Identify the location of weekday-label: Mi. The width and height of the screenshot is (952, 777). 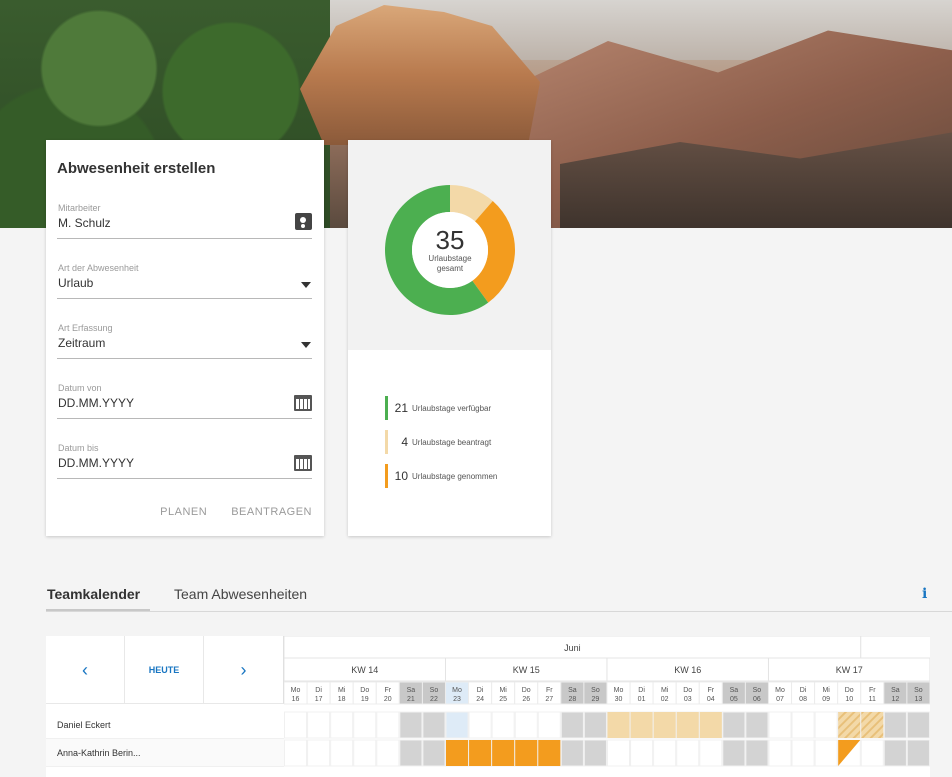
(826, 690).